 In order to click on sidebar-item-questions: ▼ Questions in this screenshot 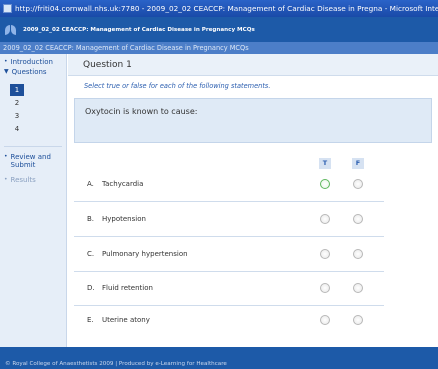, I will do `click(25, 72)`.